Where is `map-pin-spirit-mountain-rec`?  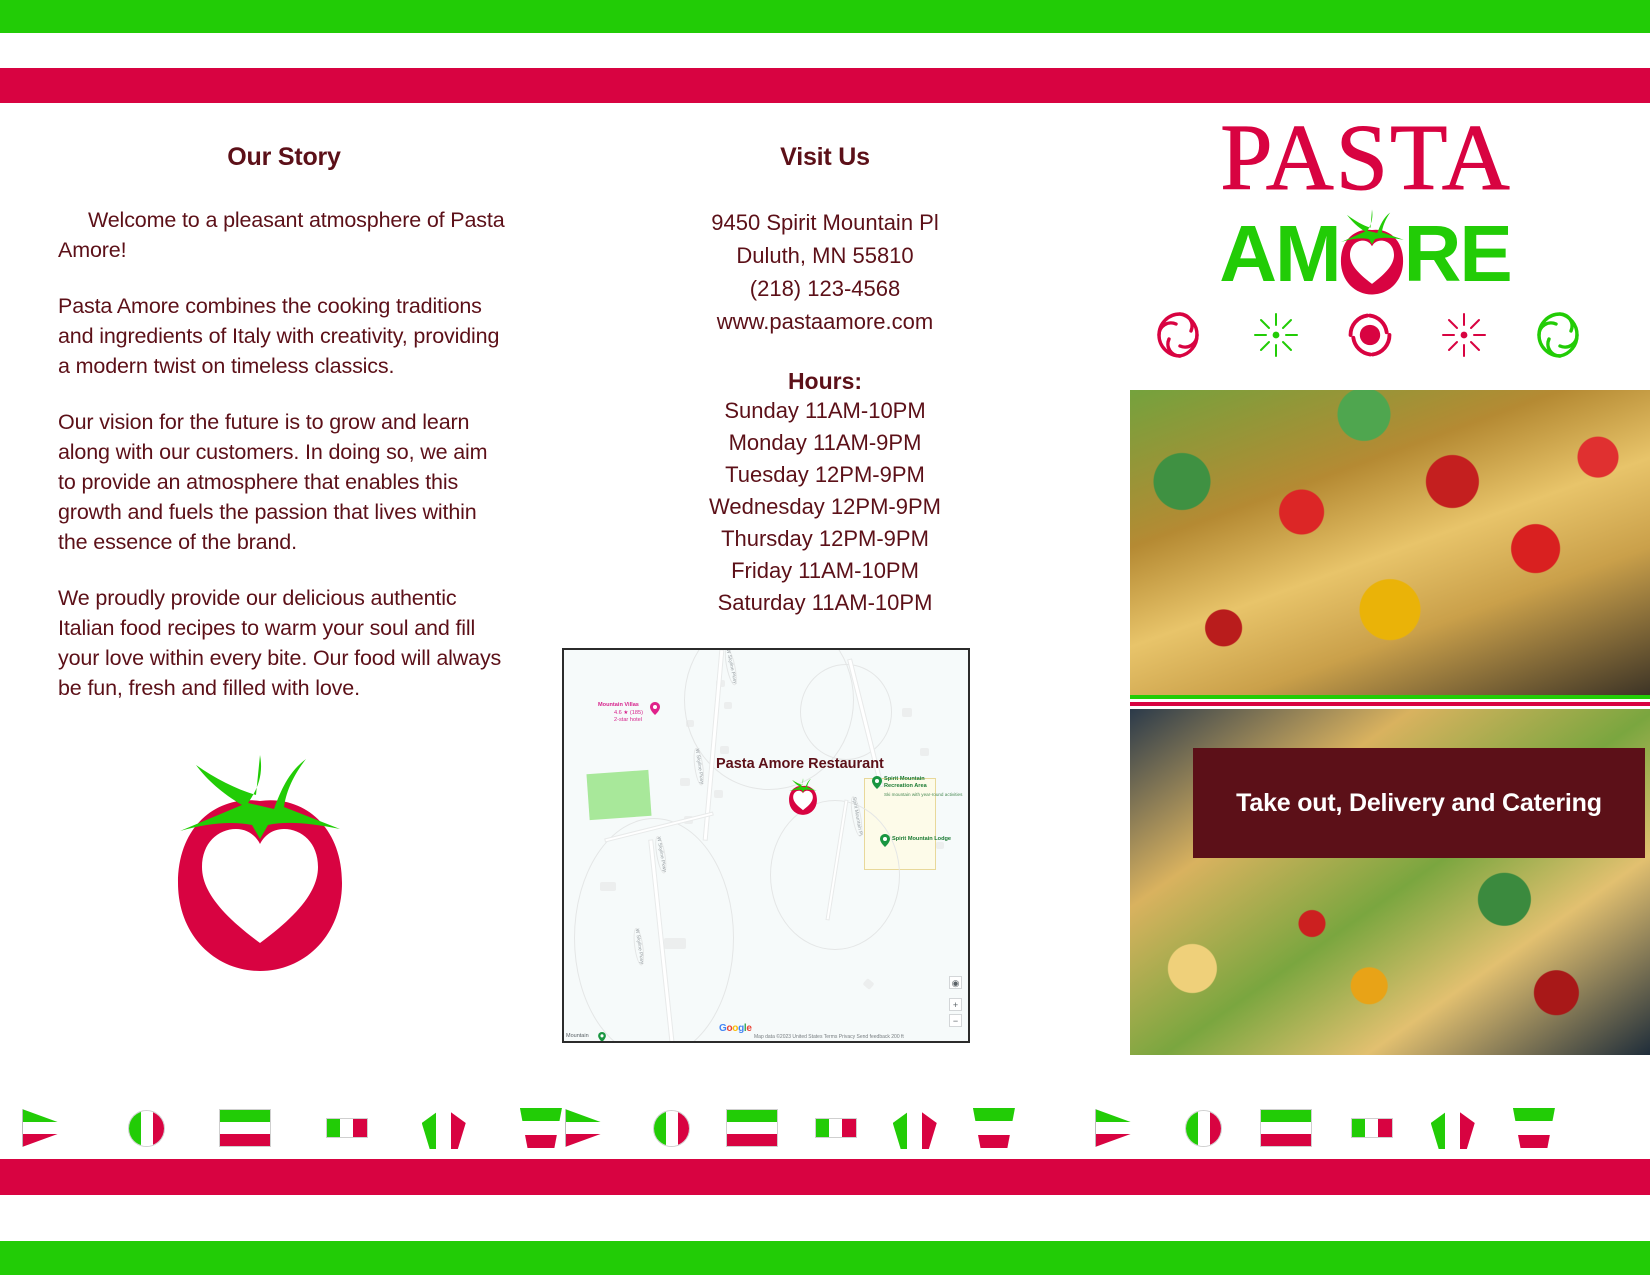 map-pin-spirit-mountain-rec is located at coordinates (877, 782).